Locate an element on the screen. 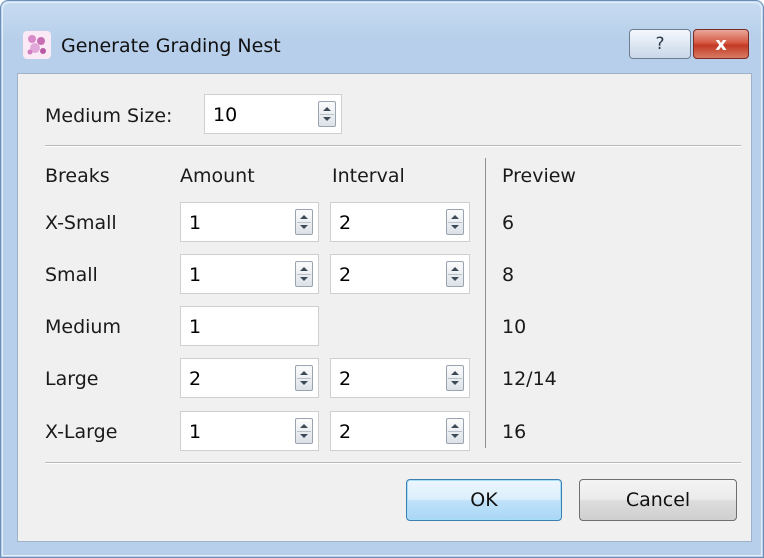  medium-amount-value: 1 is located at coordinates (195, 327).